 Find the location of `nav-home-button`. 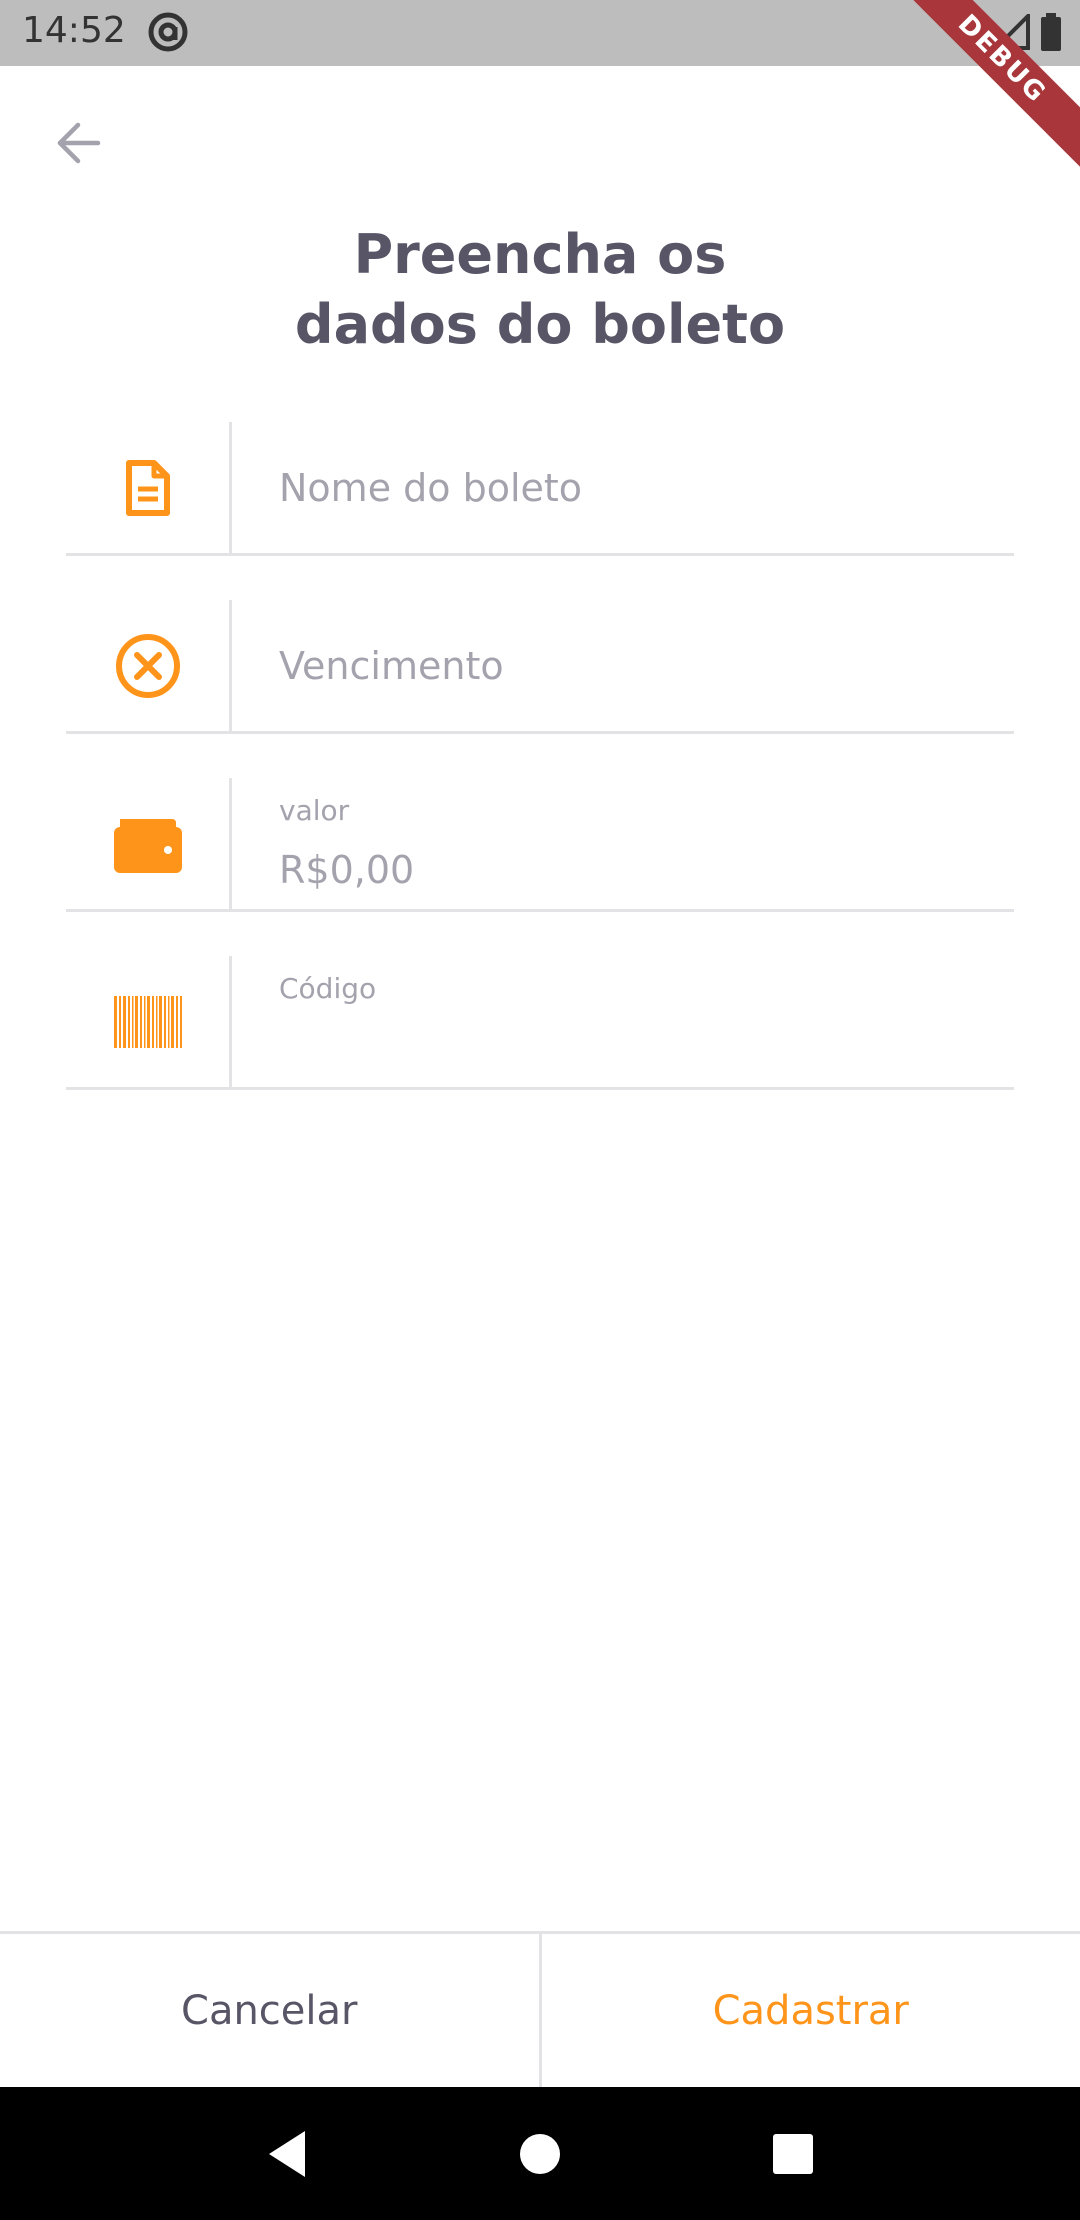

nav-home-button is located at coordinates (540, 2154).